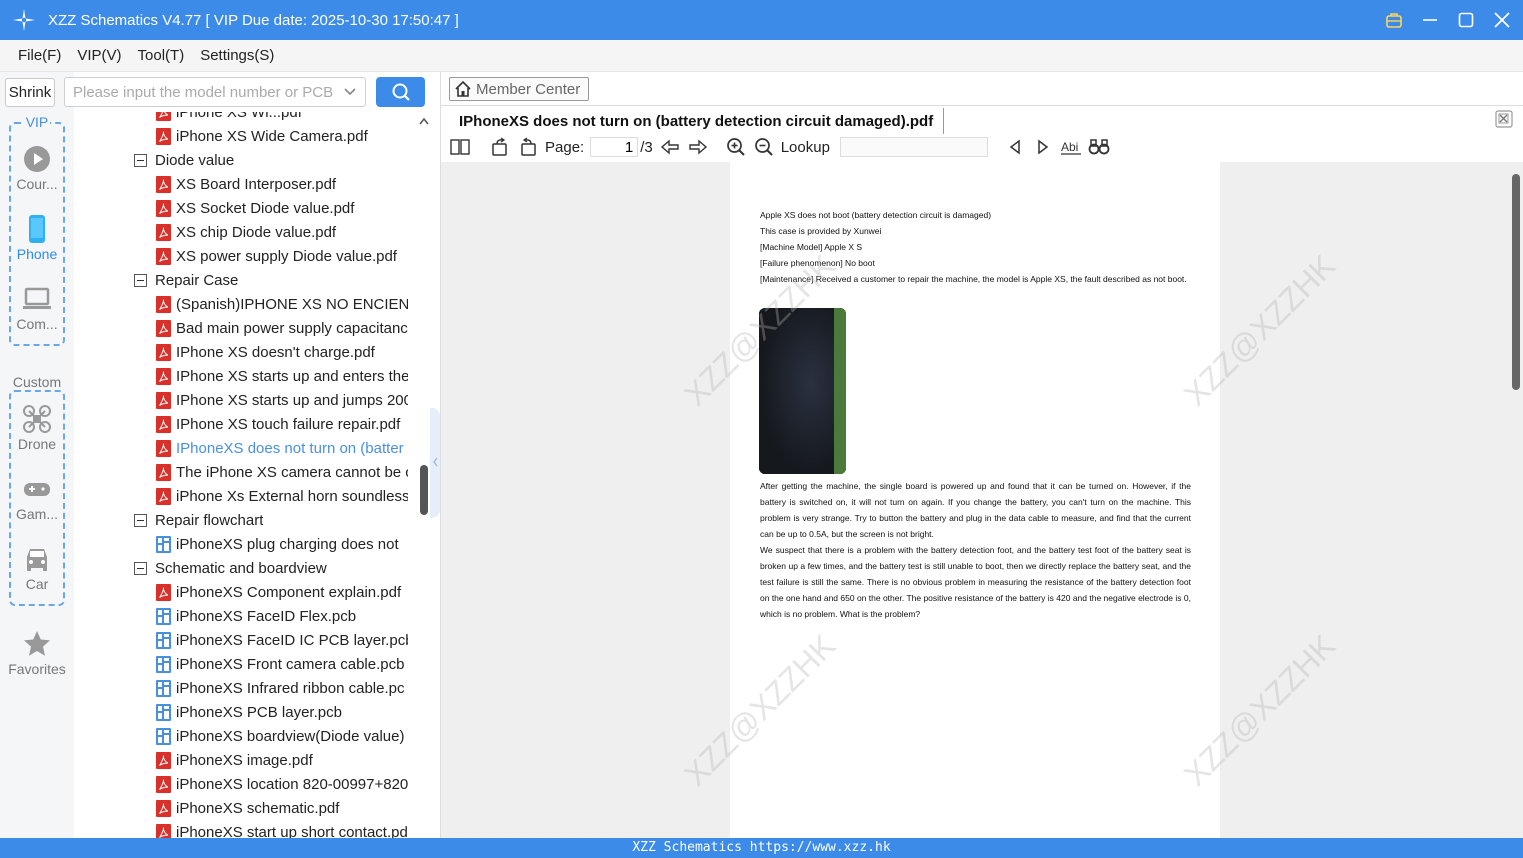  What do you see at coordinates (282, 304) in the screenshot?
I see `tree-file: (Spanish)IPHONE XS NO ENCIEND` at bounding box center [282, 304].